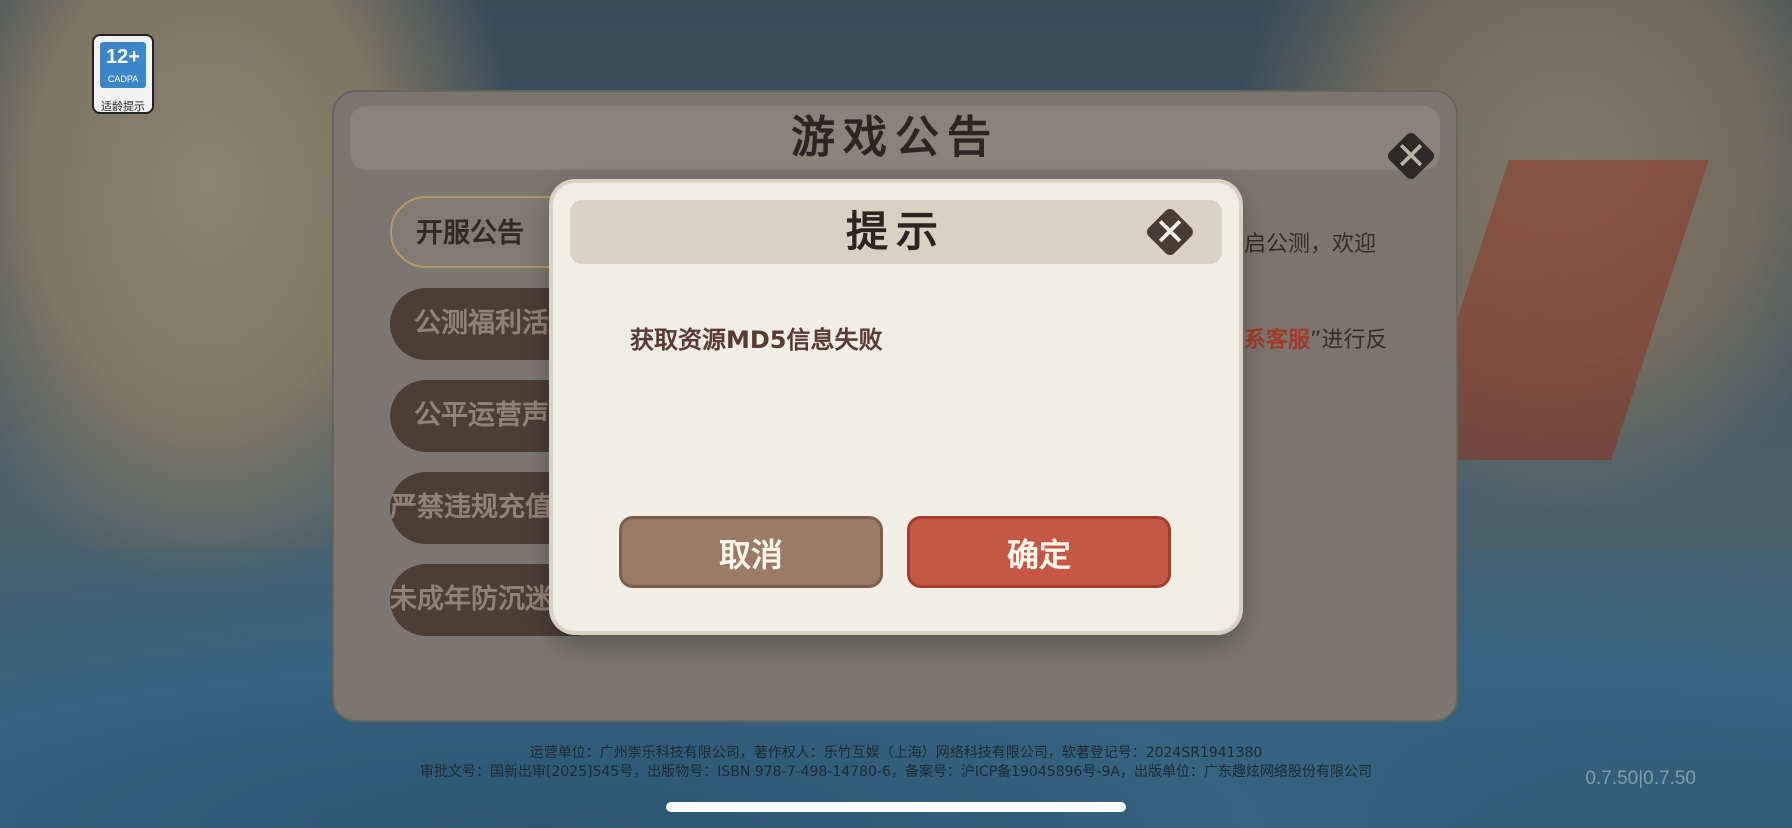 The image size is (1792, 828). What do you see at coordinates (895, 137) in the screenshot?
I see `notice-title: 游戏公告` at bounding box center [895, 137].